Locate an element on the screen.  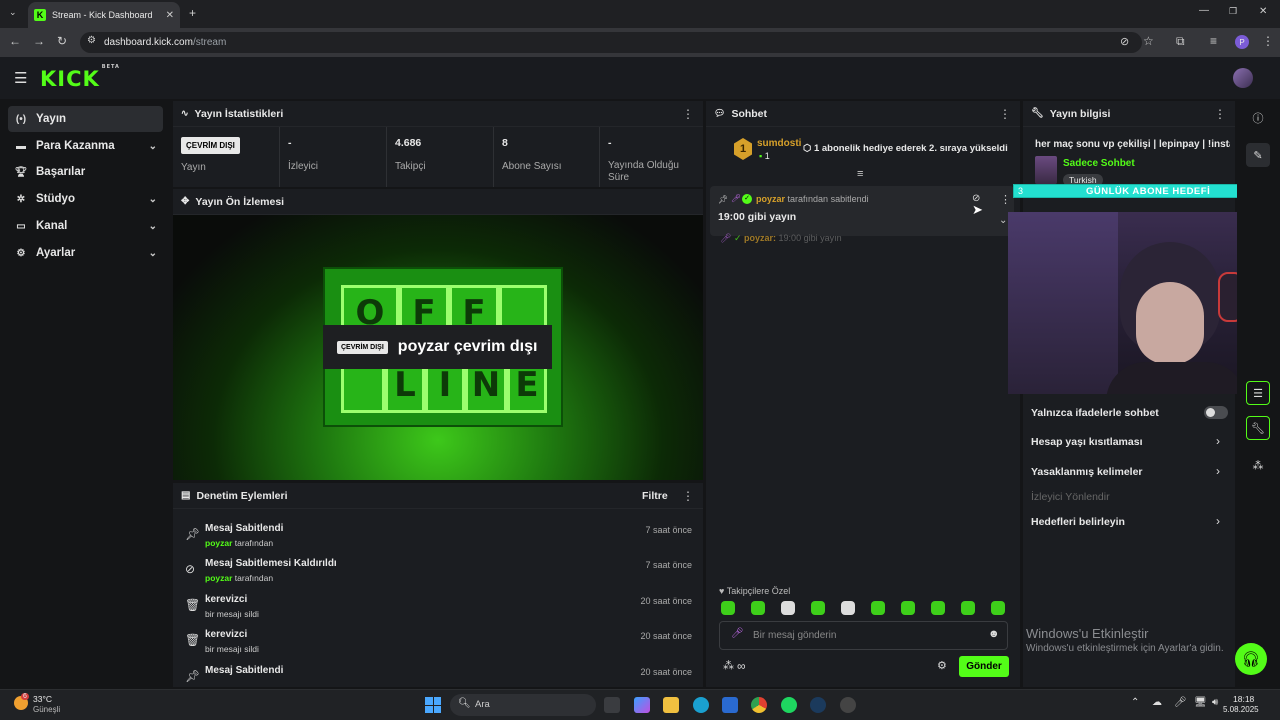
modlog-row: 📌︎ Mesaj Sabitlendi 20 saat önce is located at coordinates (438, 674).